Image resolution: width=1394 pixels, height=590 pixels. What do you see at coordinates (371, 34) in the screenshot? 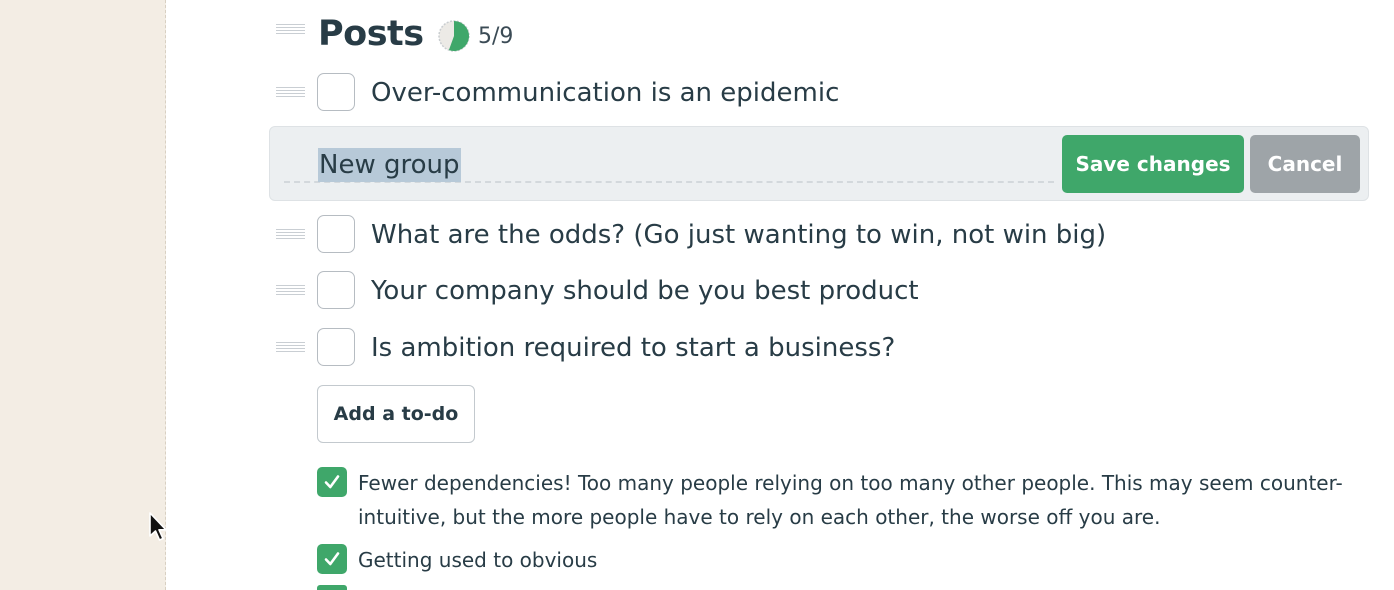
I see `list-title: Posts` at bounding box center [371, 34].